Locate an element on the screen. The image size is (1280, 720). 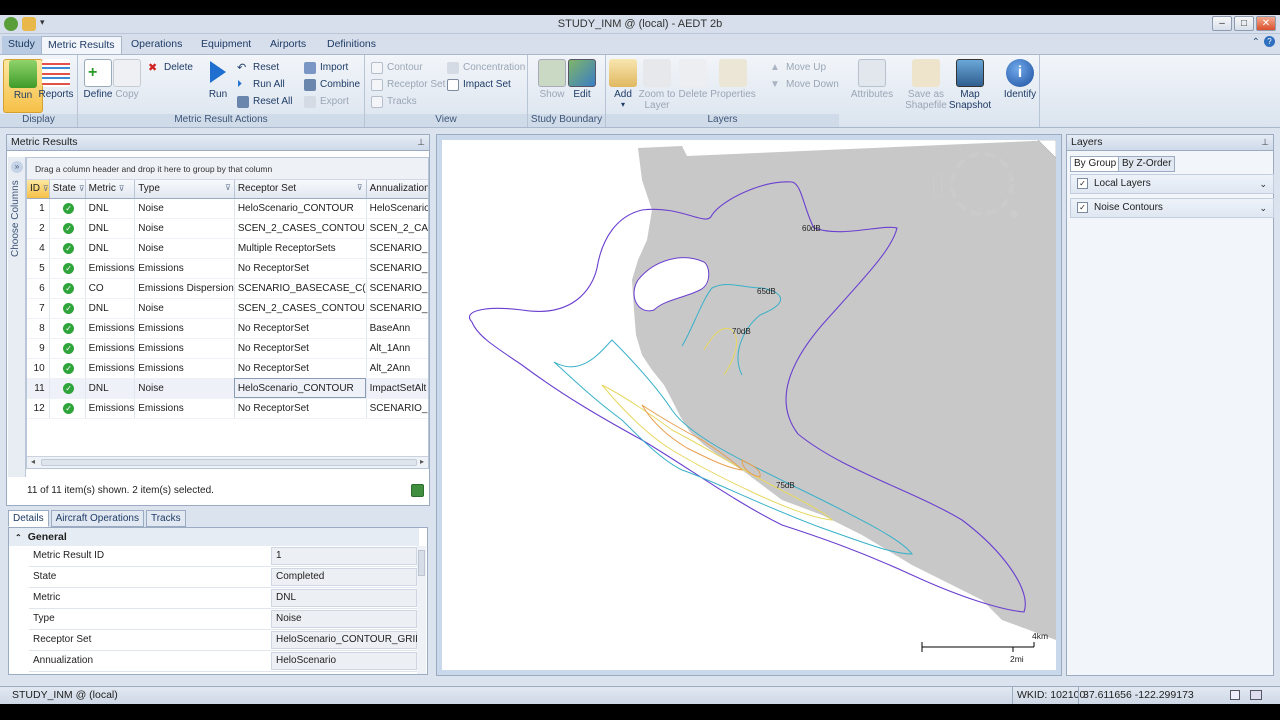
tab-equipment: Equipment is located at coordinates (226, 45).